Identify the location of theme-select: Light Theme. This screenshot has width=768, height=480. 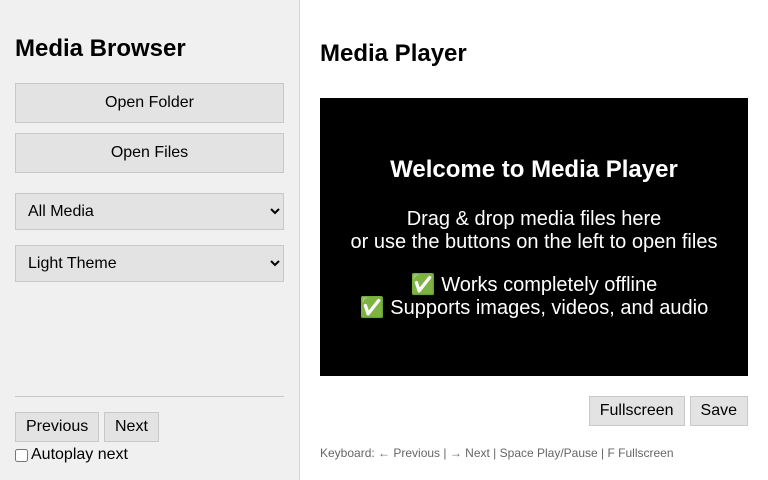
(149, 263).